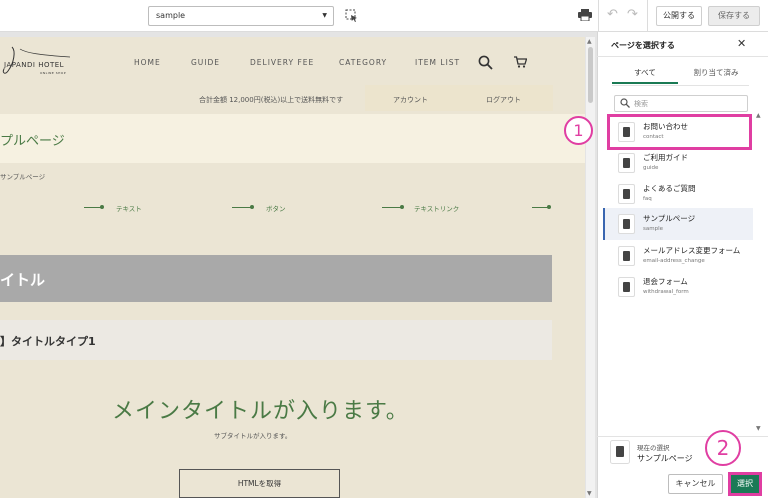 The image size is (768, 498). What do you see at coordinates (259, 483) in the screenshot?
I see `get-html-button: HTMLを取得` at bounding box center [259, 483].